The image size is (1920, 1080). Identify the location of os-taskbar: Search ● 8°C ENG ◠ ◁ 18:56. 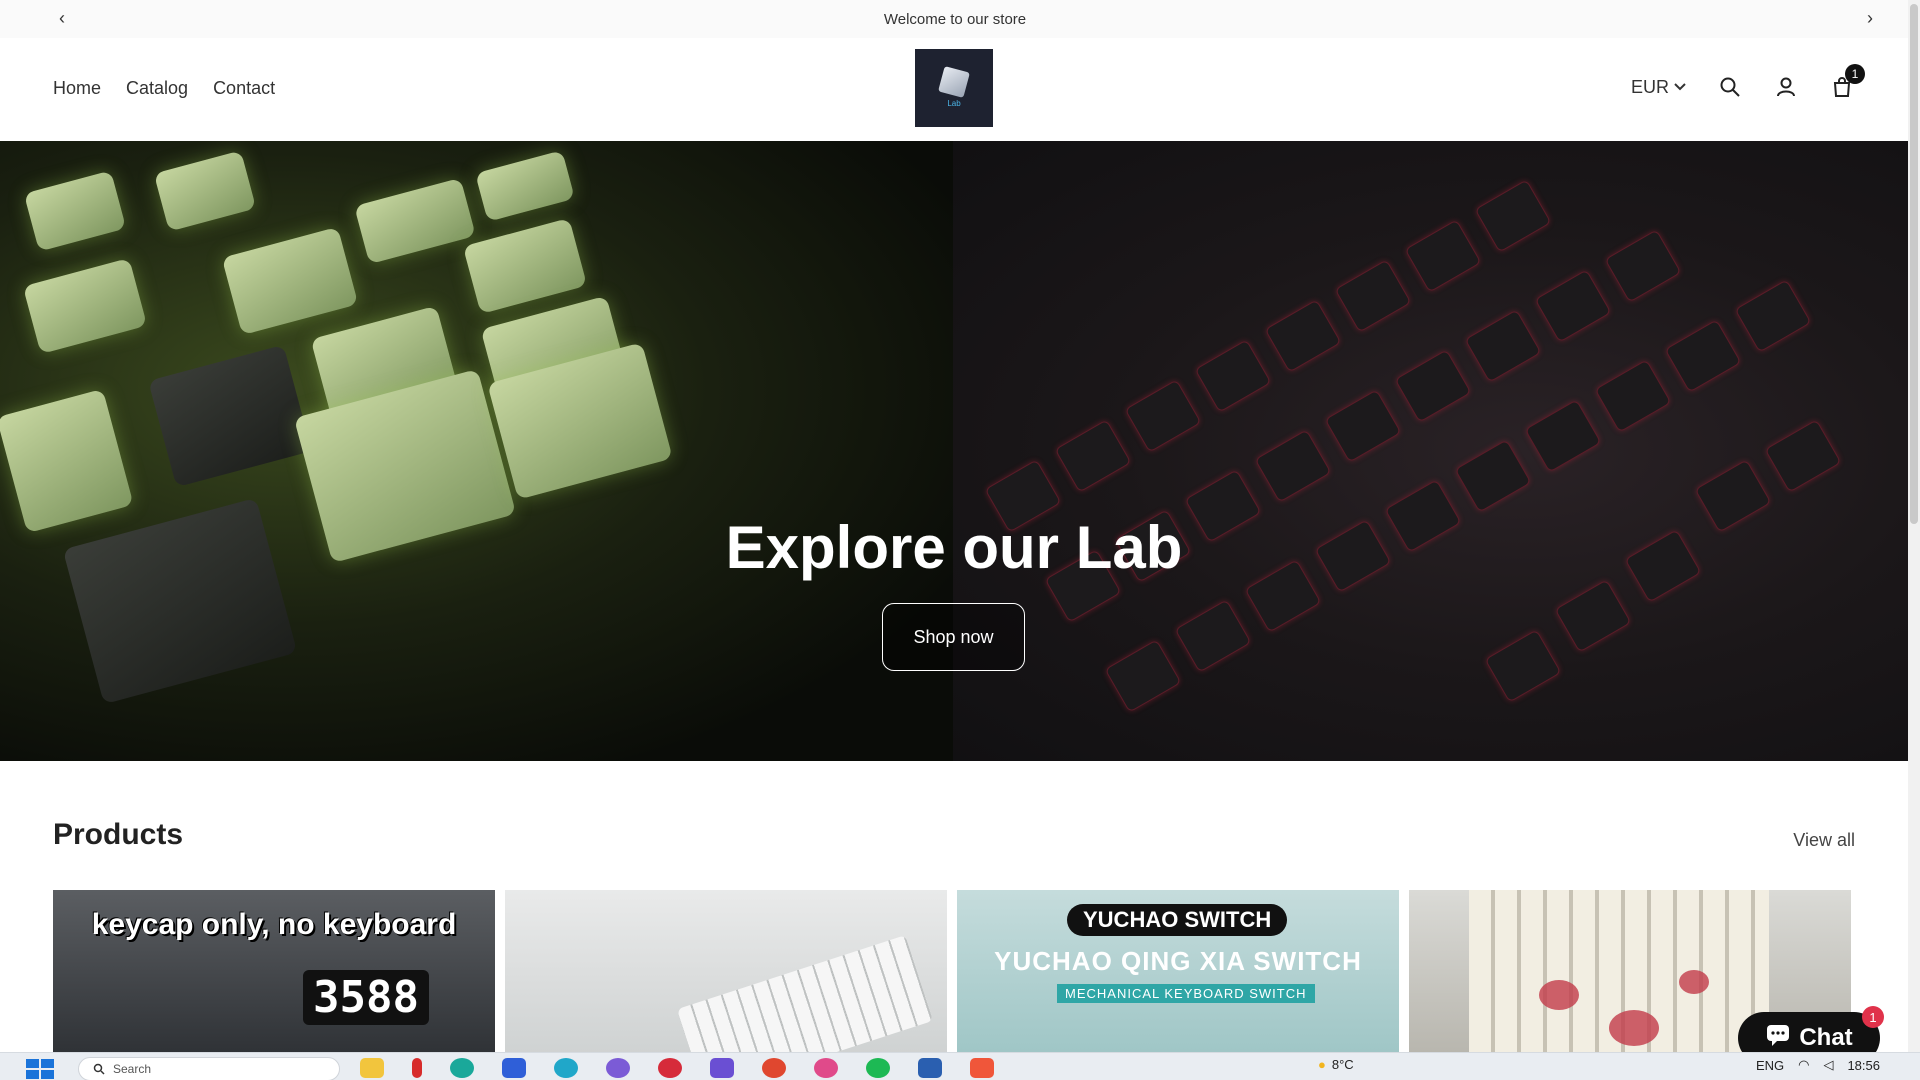
(960, 1066).